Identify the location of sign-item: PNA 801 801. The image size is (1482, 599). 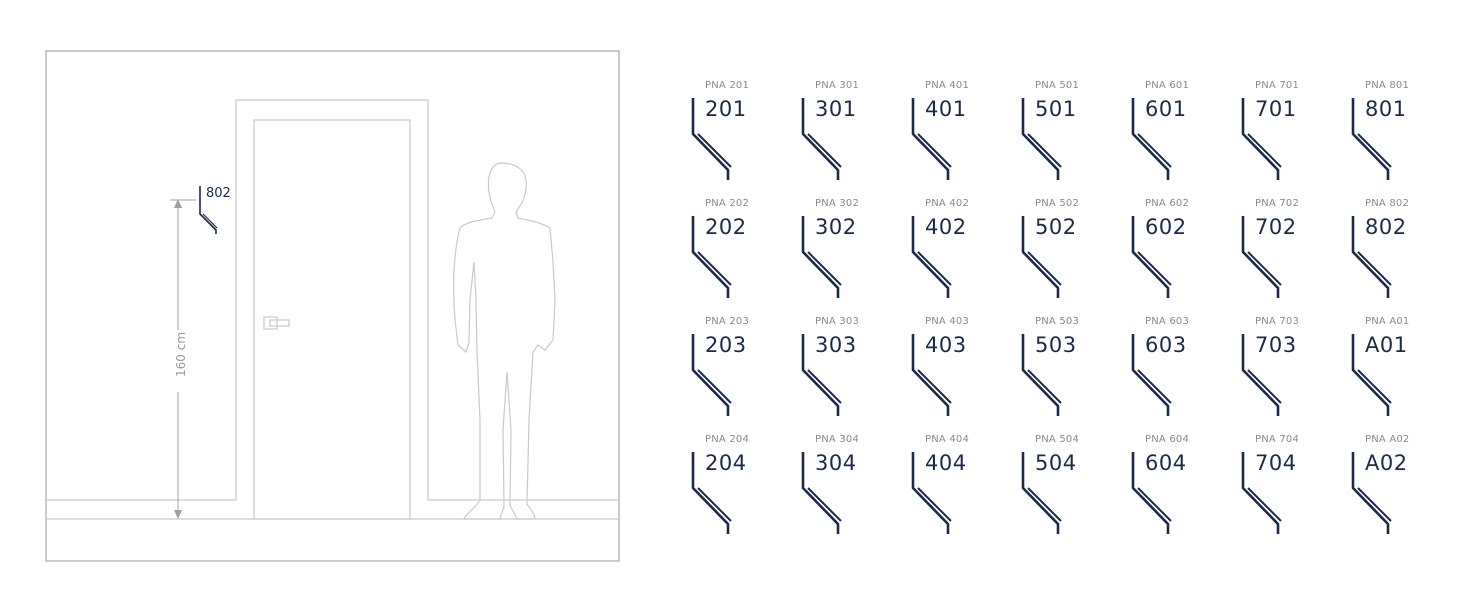
(1396, 136).